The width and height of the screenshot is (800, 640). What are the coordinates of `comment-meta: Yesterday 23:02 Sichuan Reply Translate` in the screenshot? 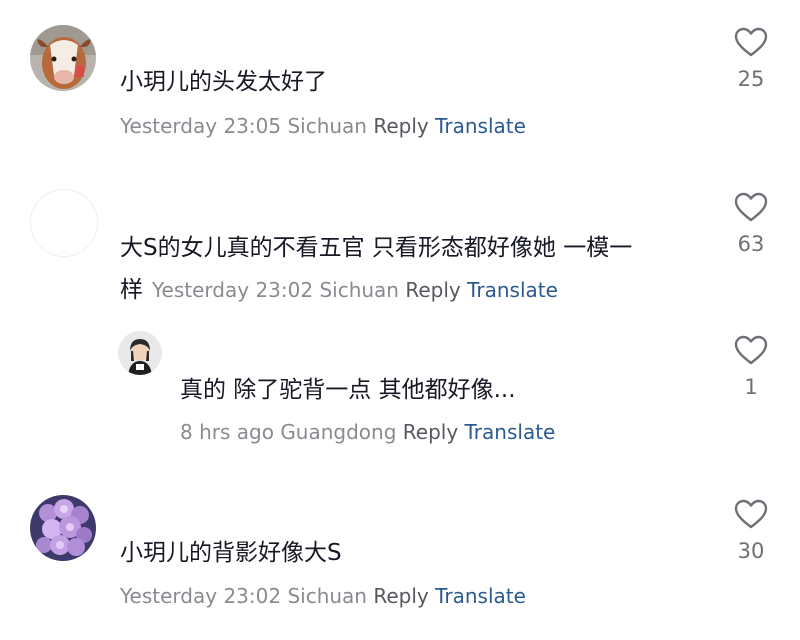 It's located at (323, 596).